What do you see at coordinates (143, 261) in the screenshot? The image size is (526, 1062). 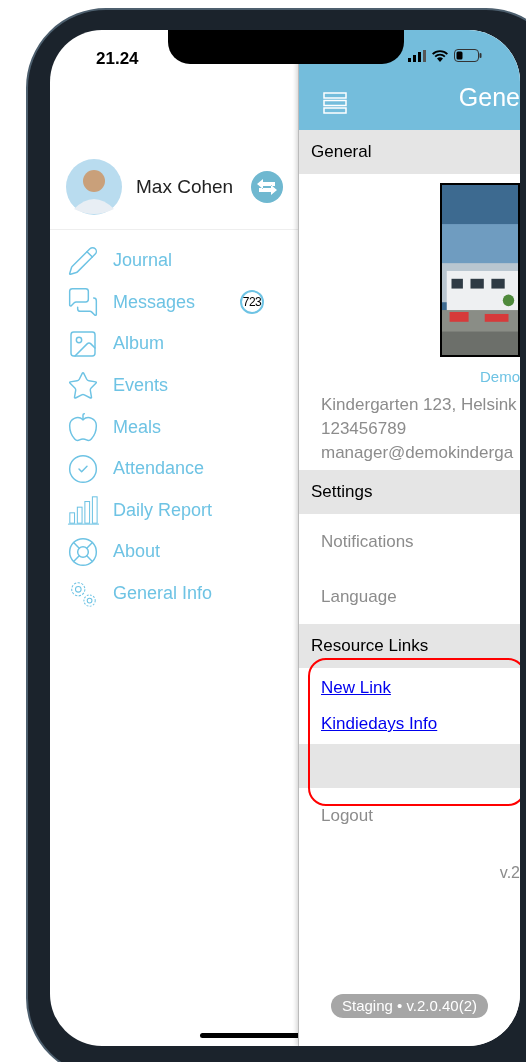 I see `nav-label: Journal` at bounding box center [143, 261].